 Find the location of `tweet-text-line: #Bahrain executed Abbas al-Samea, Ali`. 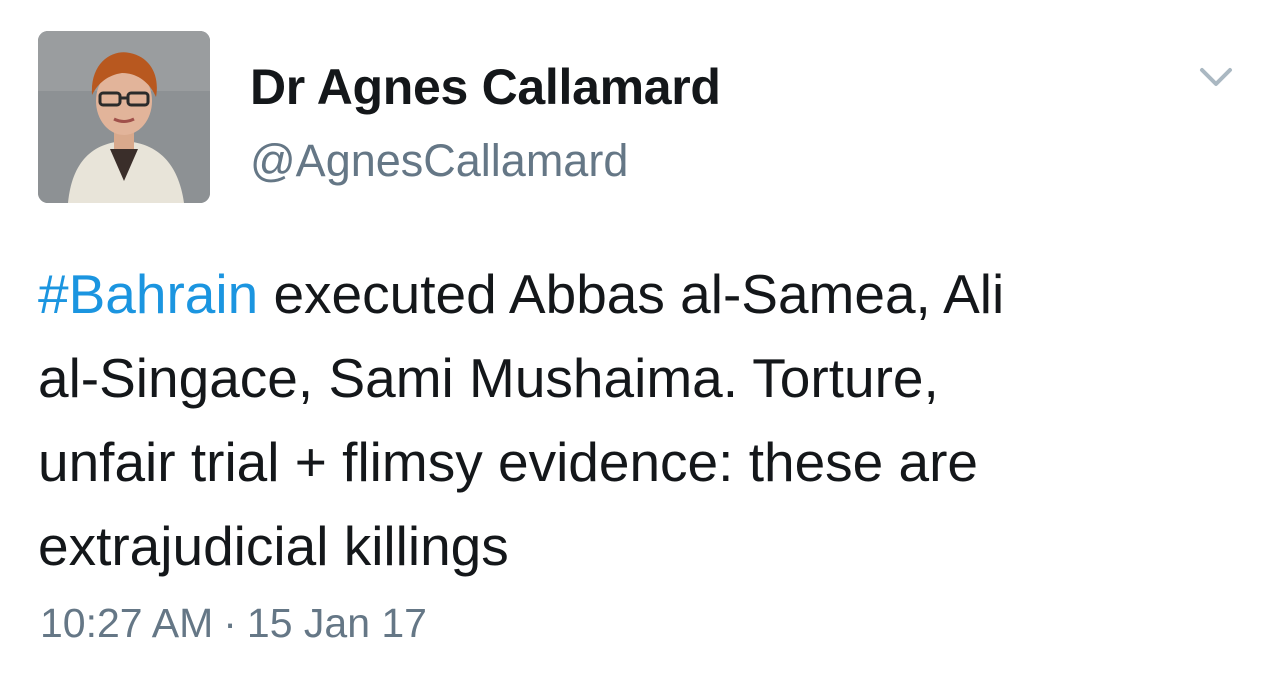

tweet-text-line: #Bahrain executed Abbas al-Samea, Ali is located at coordinates (638, 294).